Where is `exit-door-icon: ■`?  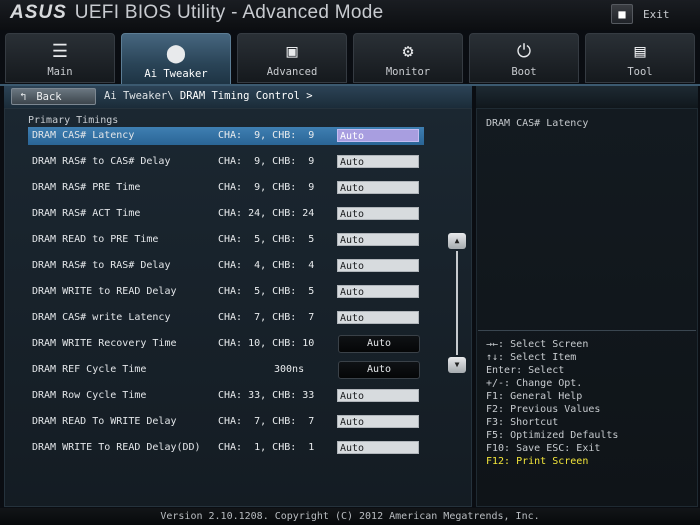
exit-door-icon: ■ is located at coordinates (622, 14).